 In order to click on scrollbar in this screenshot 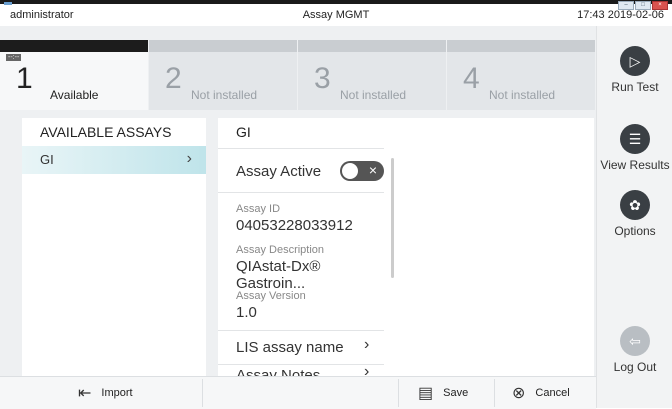, I will do `click(392, 218)`.